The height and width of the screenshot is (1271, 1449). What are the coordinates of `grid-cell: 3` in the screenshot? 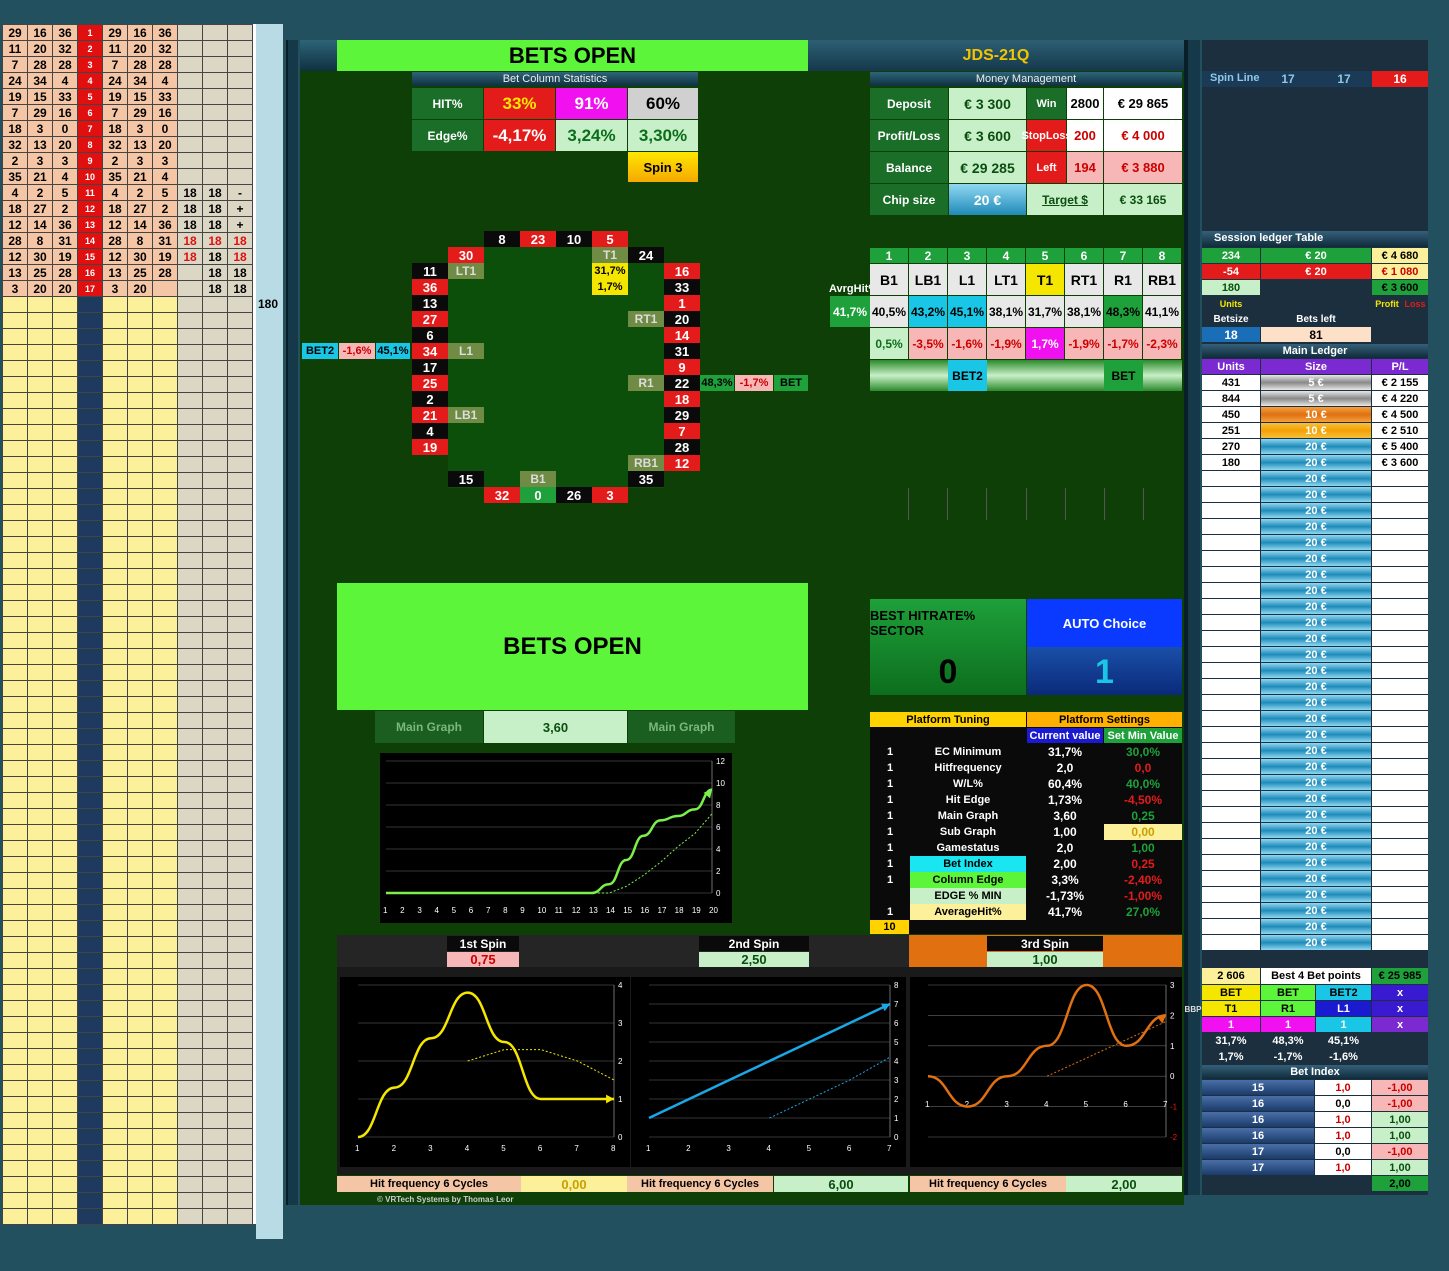 It's located at (65, 160).